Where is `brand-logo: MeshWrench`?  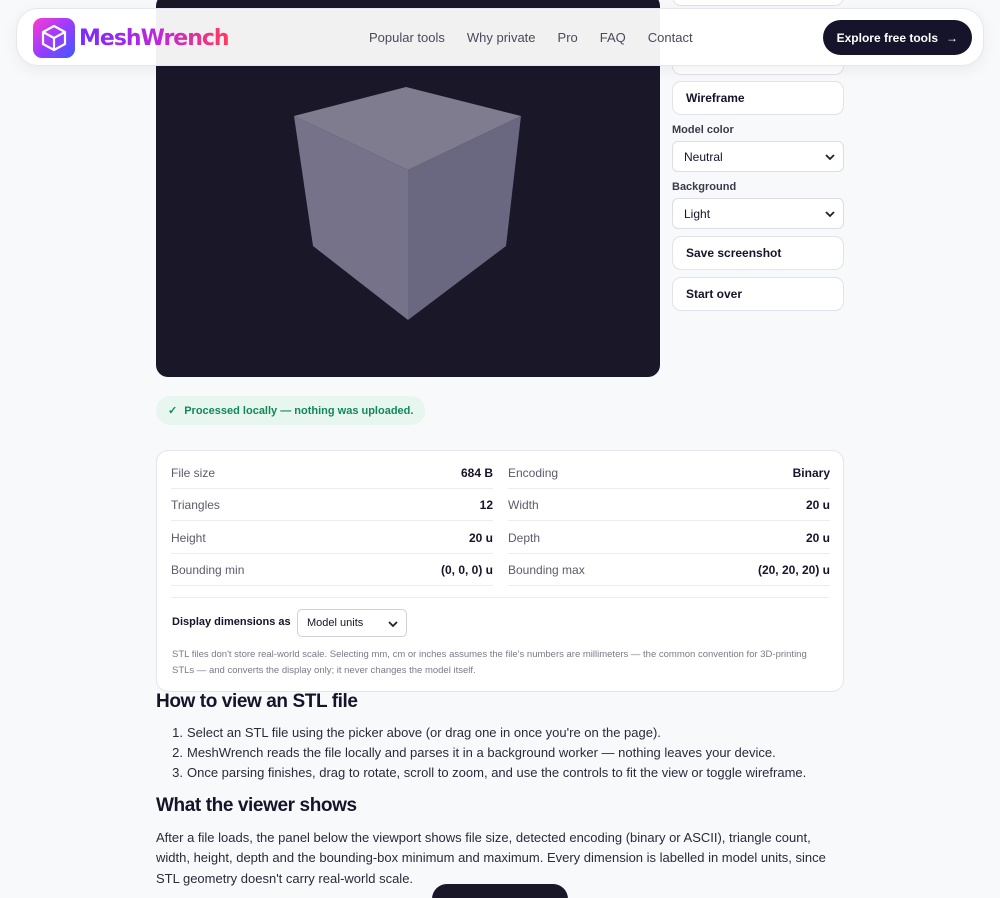 brand-logo: MeshWrench is located at coordinates (131, 38).